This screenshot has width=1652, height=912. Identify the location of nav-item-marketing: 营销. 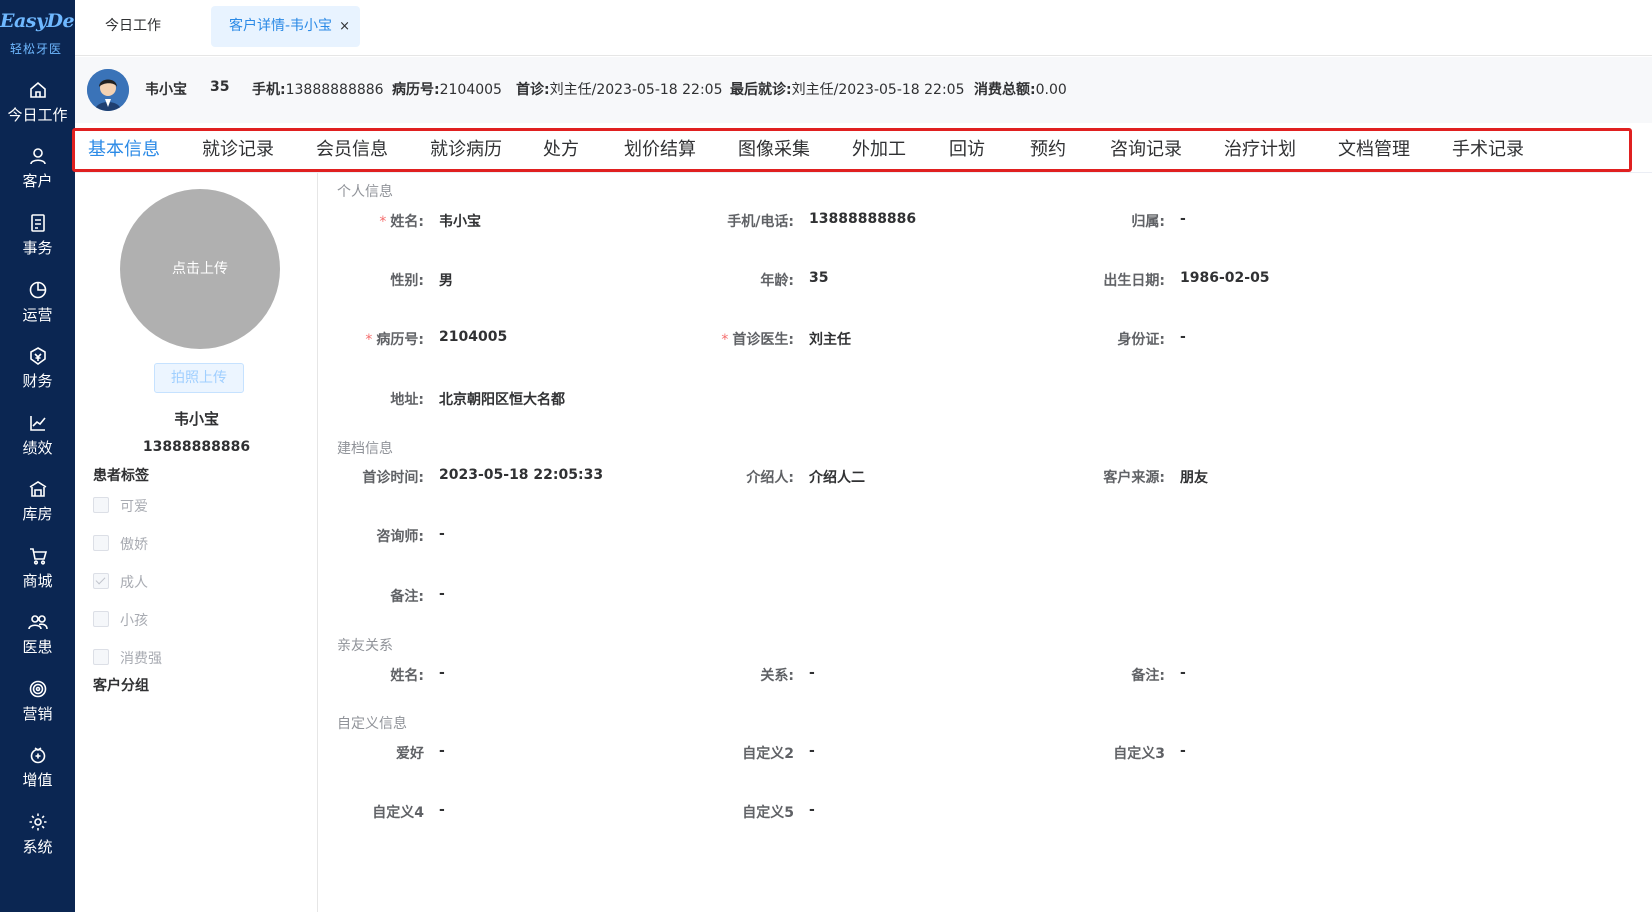
(37, 714).